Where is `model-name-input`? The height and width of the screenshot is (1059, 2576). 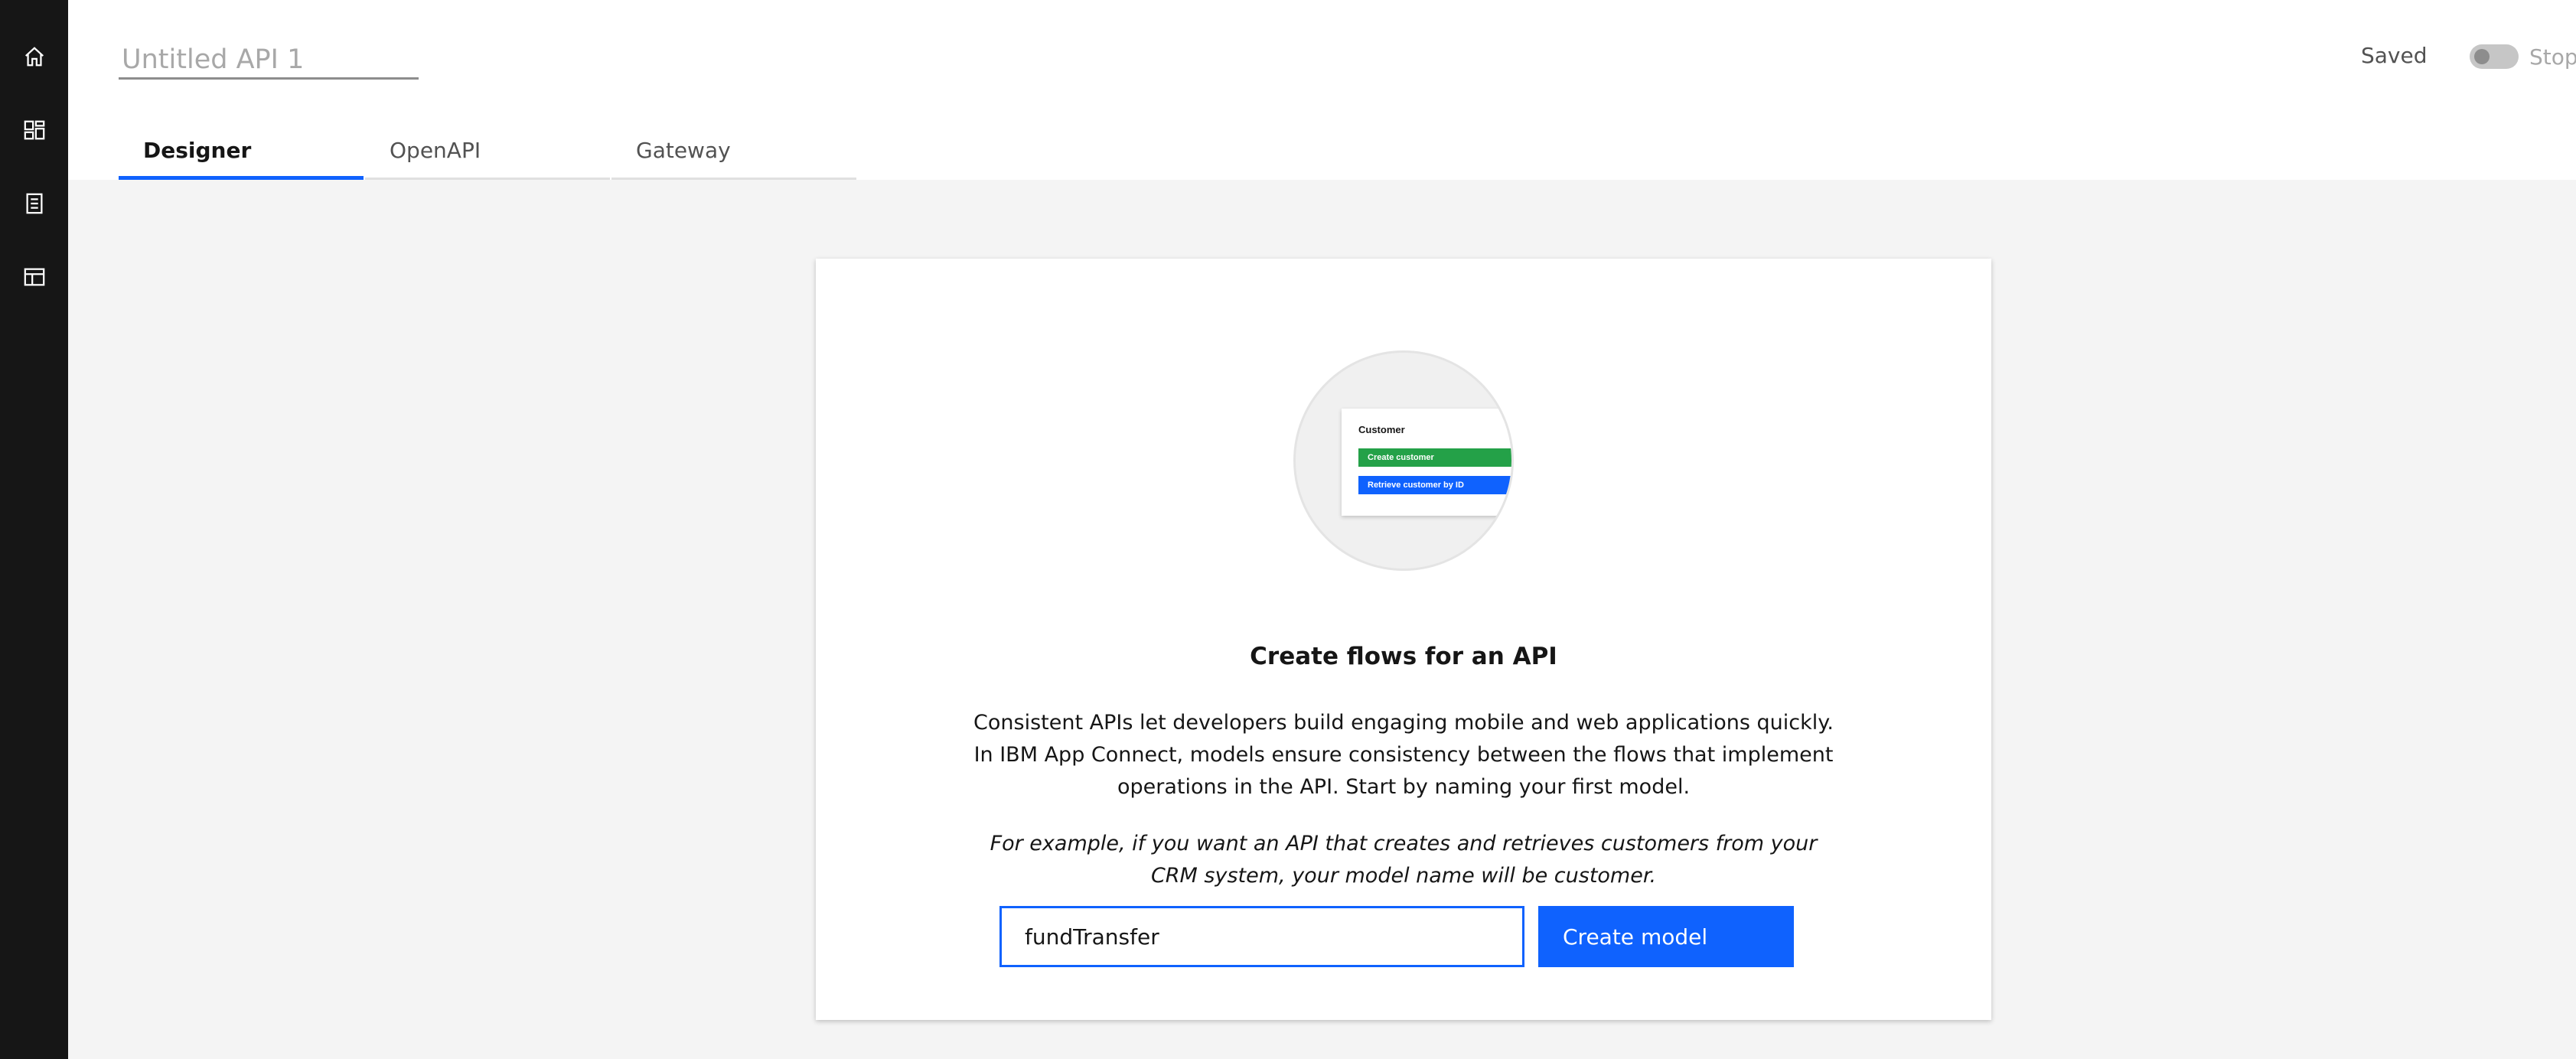 model-name-input is located at coordinates (1261, 936).